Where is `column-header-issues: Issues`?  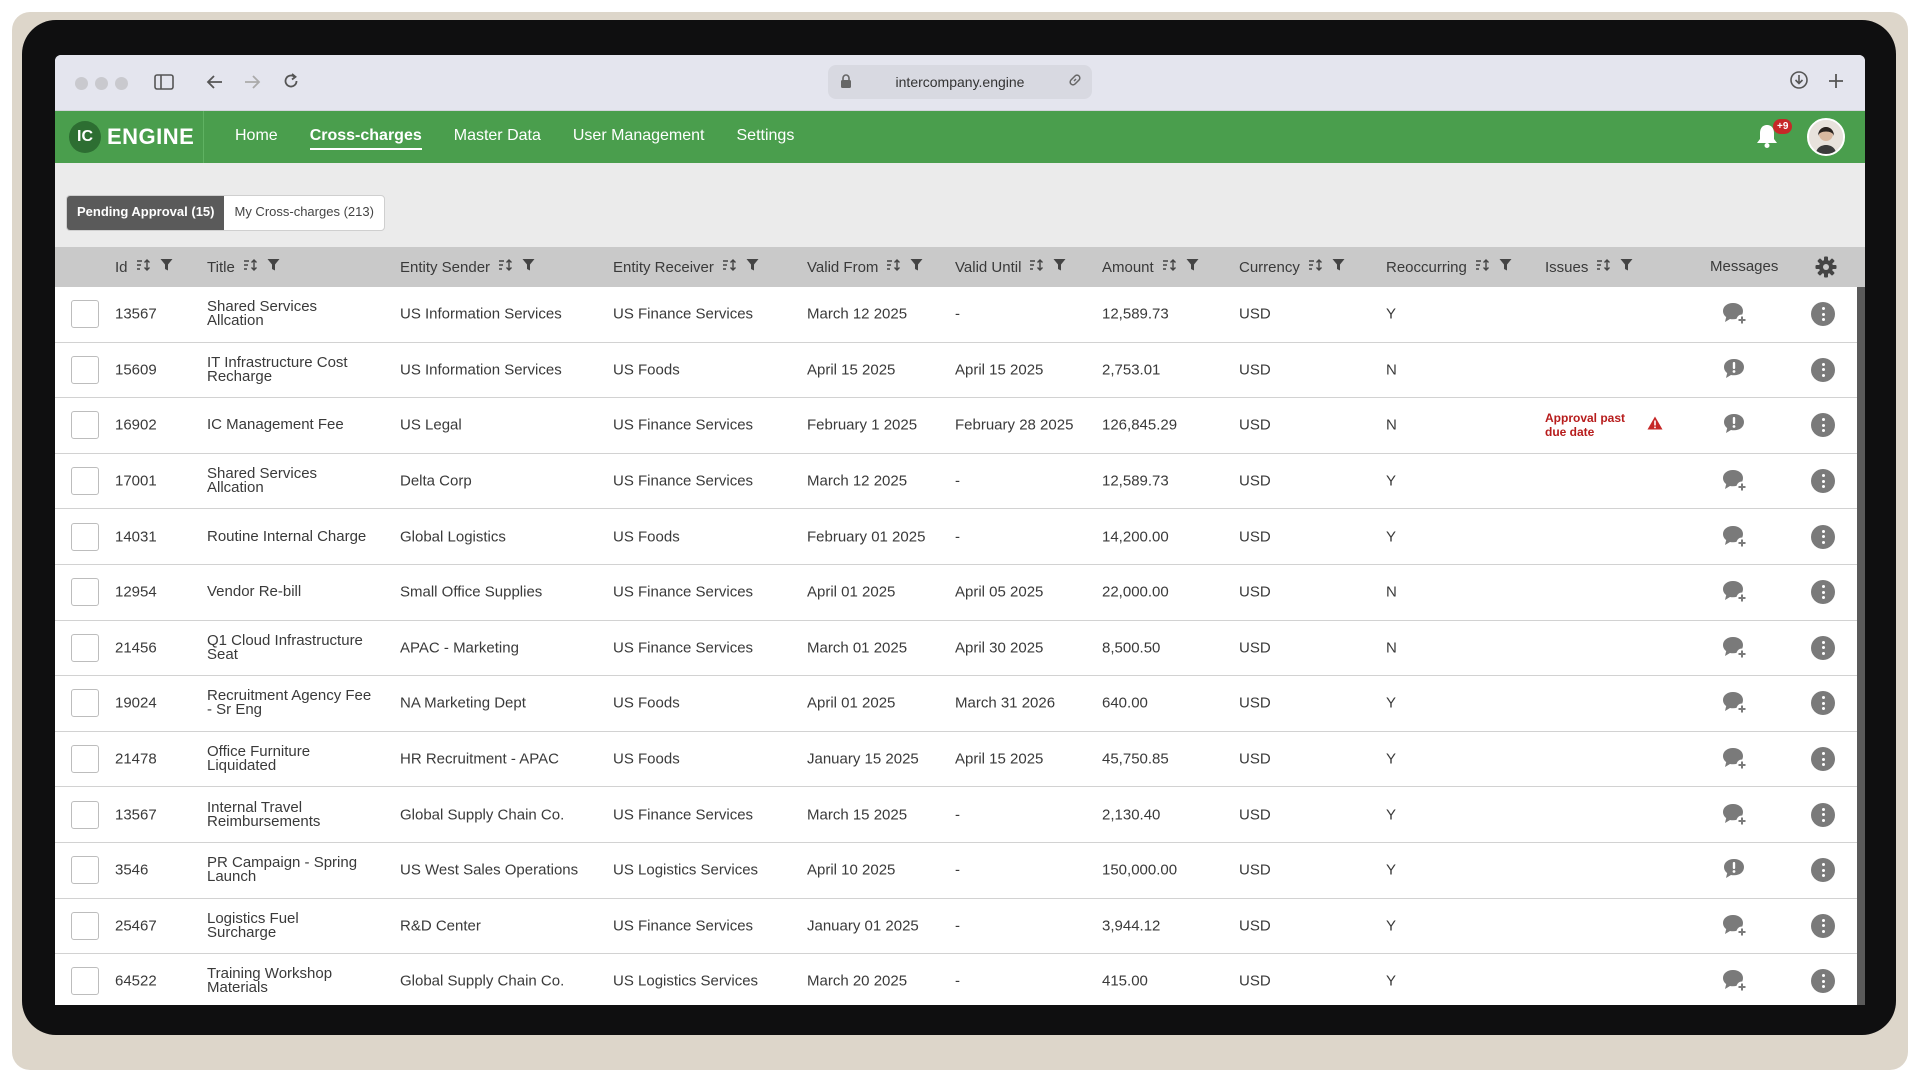
column-header-issues: Issues is located at coordinates (1589, 267).